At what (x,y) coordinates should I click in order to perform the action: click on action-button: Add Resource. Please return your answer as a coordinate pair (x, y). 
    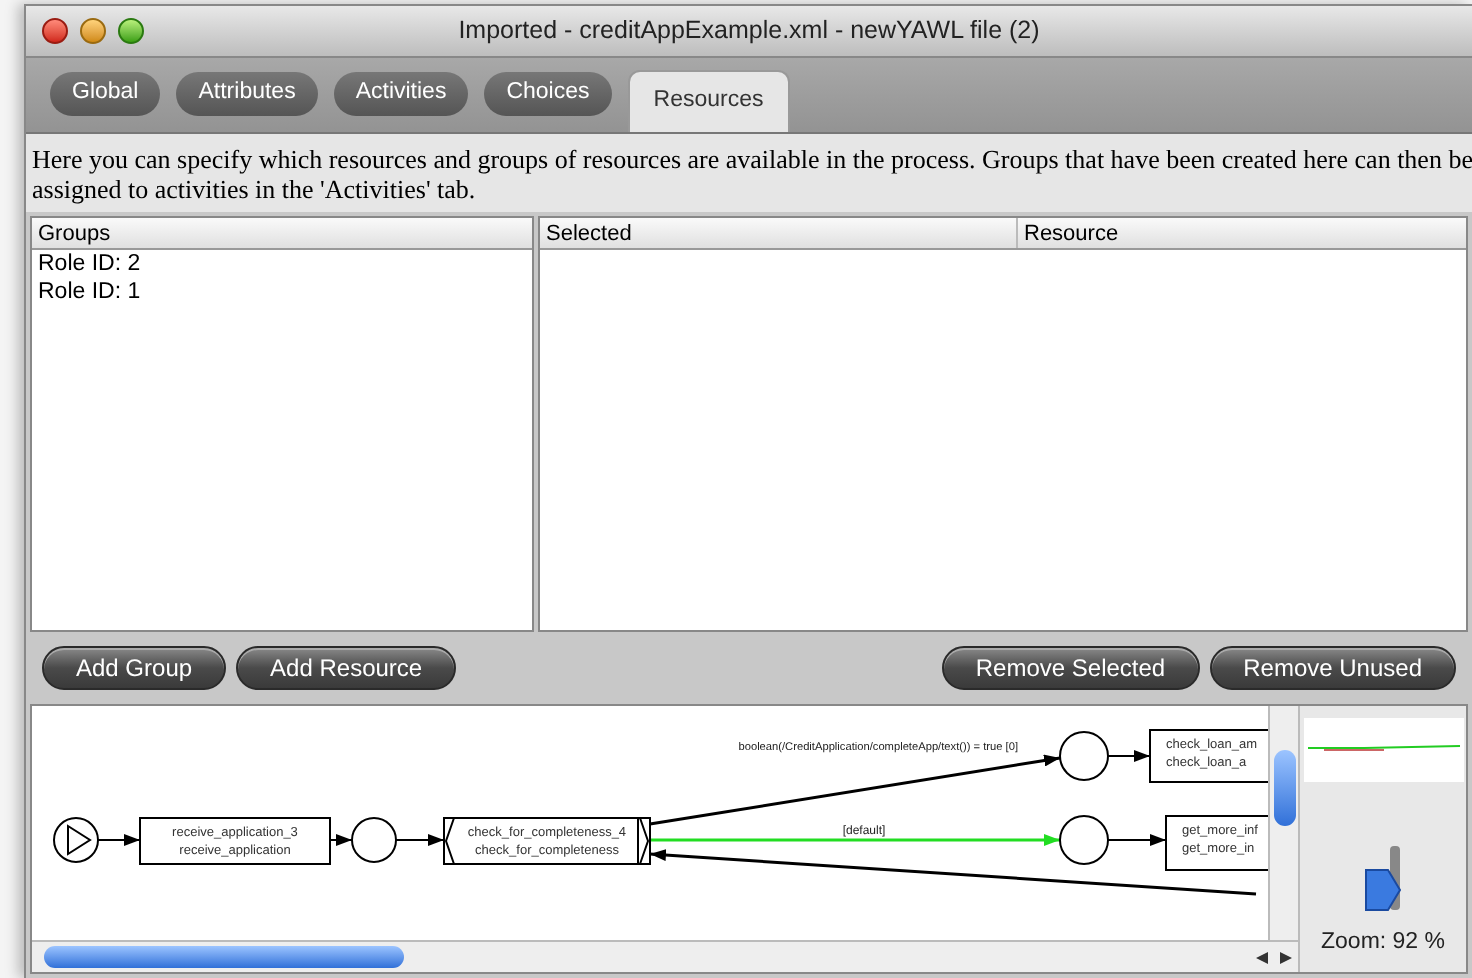
    Looking at the image, I should click on (346, 668).